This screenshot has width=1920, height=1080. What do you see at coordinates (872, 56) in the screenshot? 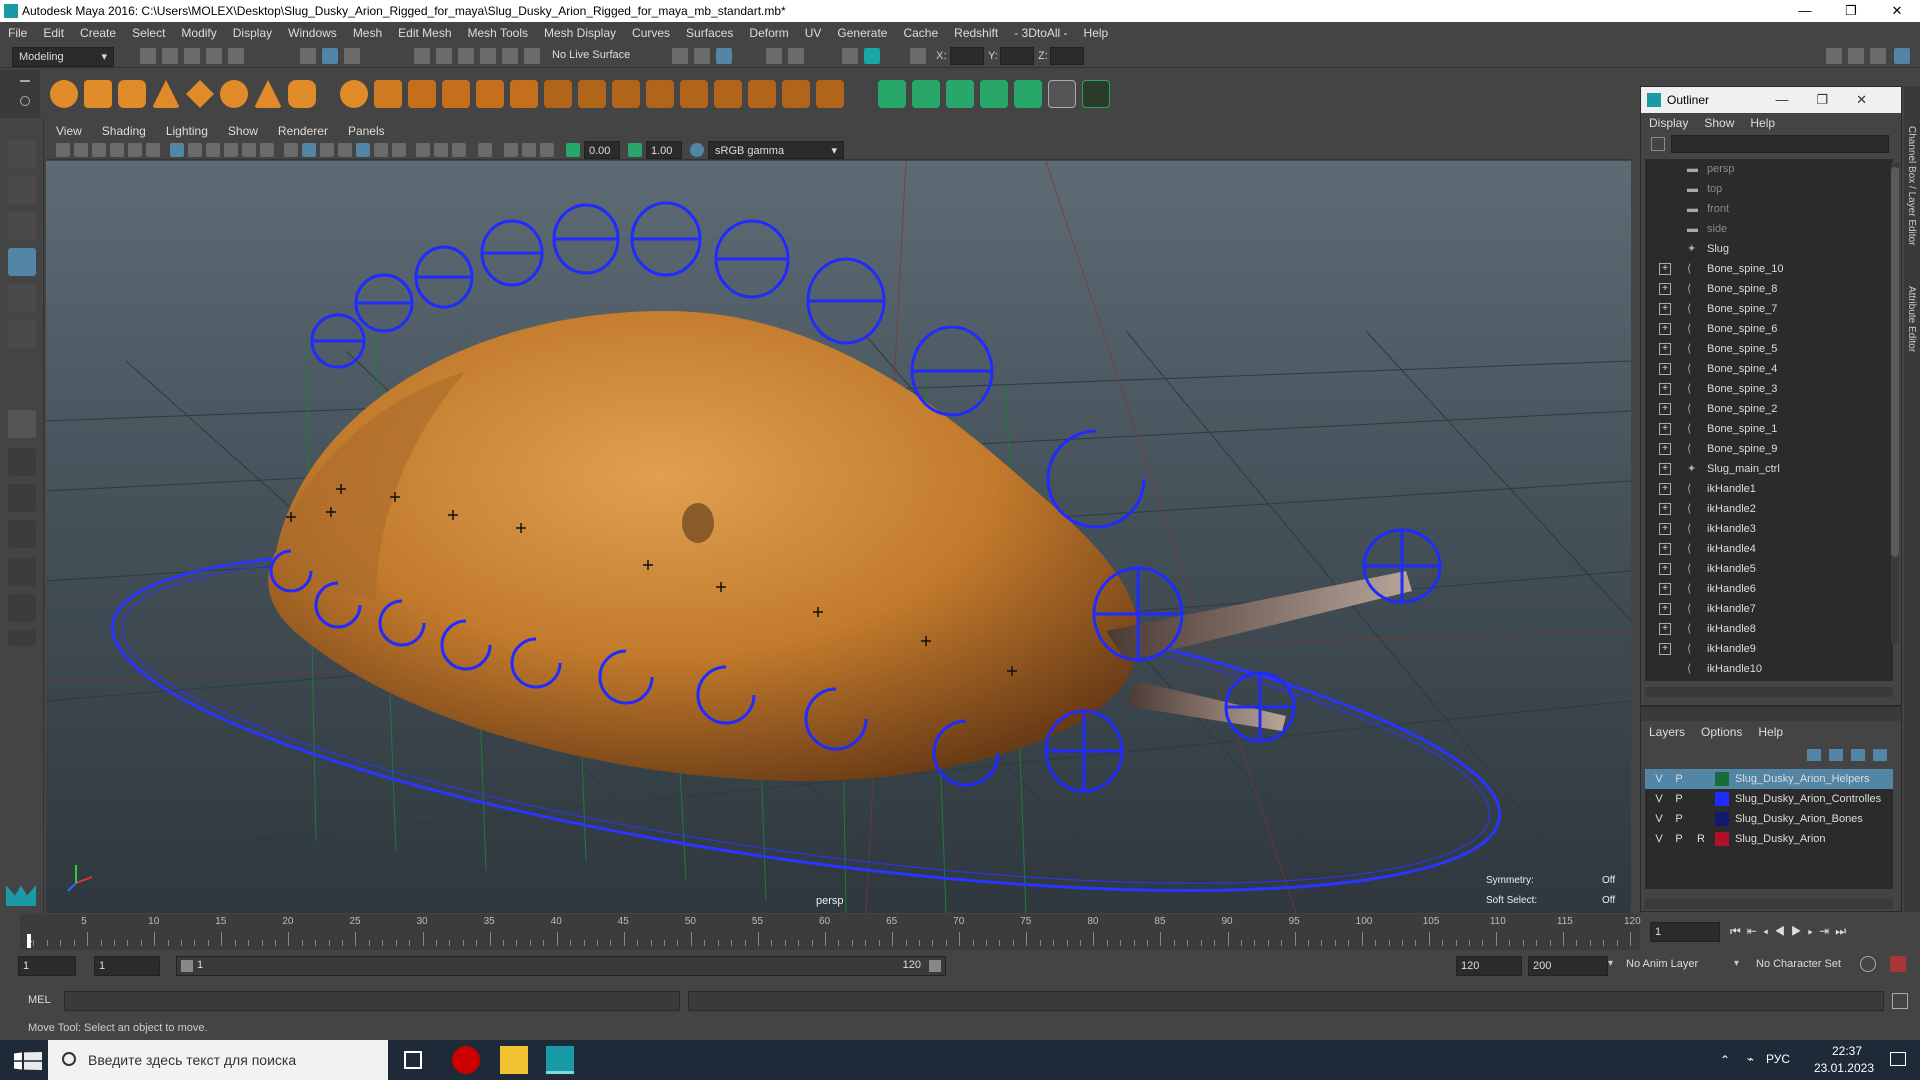
I see `redshift-render-icon` at bounding box center [872, 56].